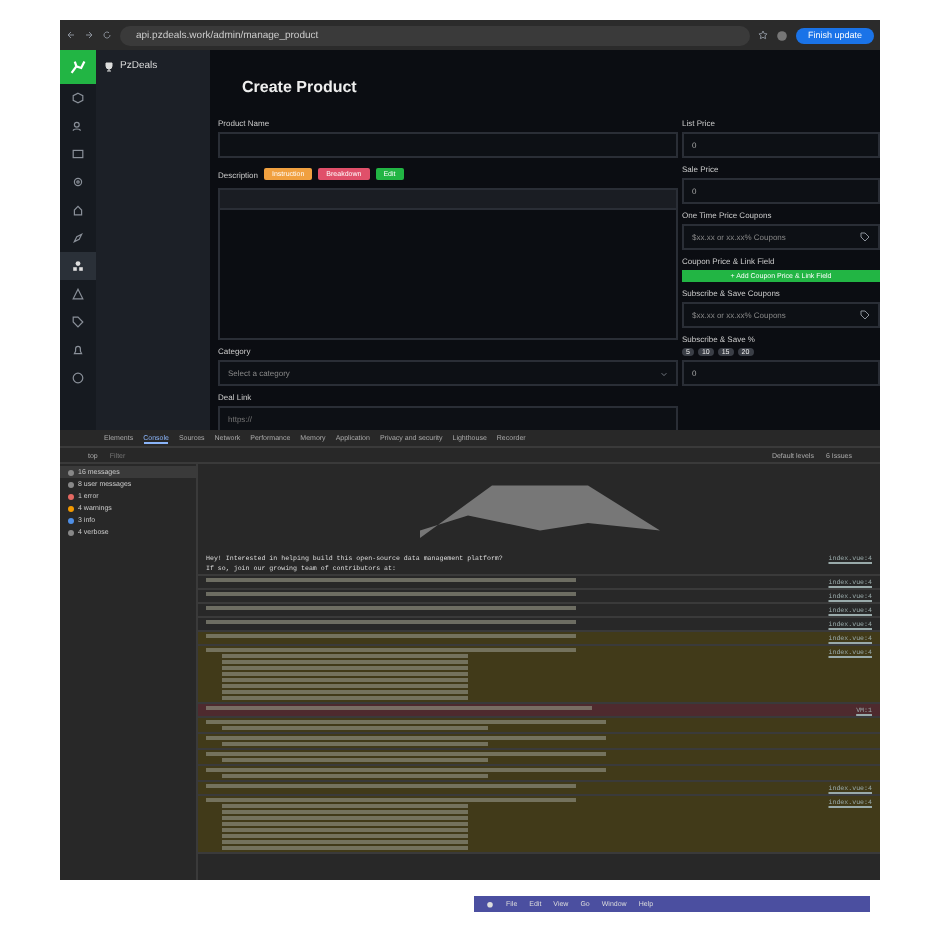 The width and height of the screenshot is (930, 930). Describe the element at coordinates (78, 98) in the screenshot. I see `cube-icon` at that location.